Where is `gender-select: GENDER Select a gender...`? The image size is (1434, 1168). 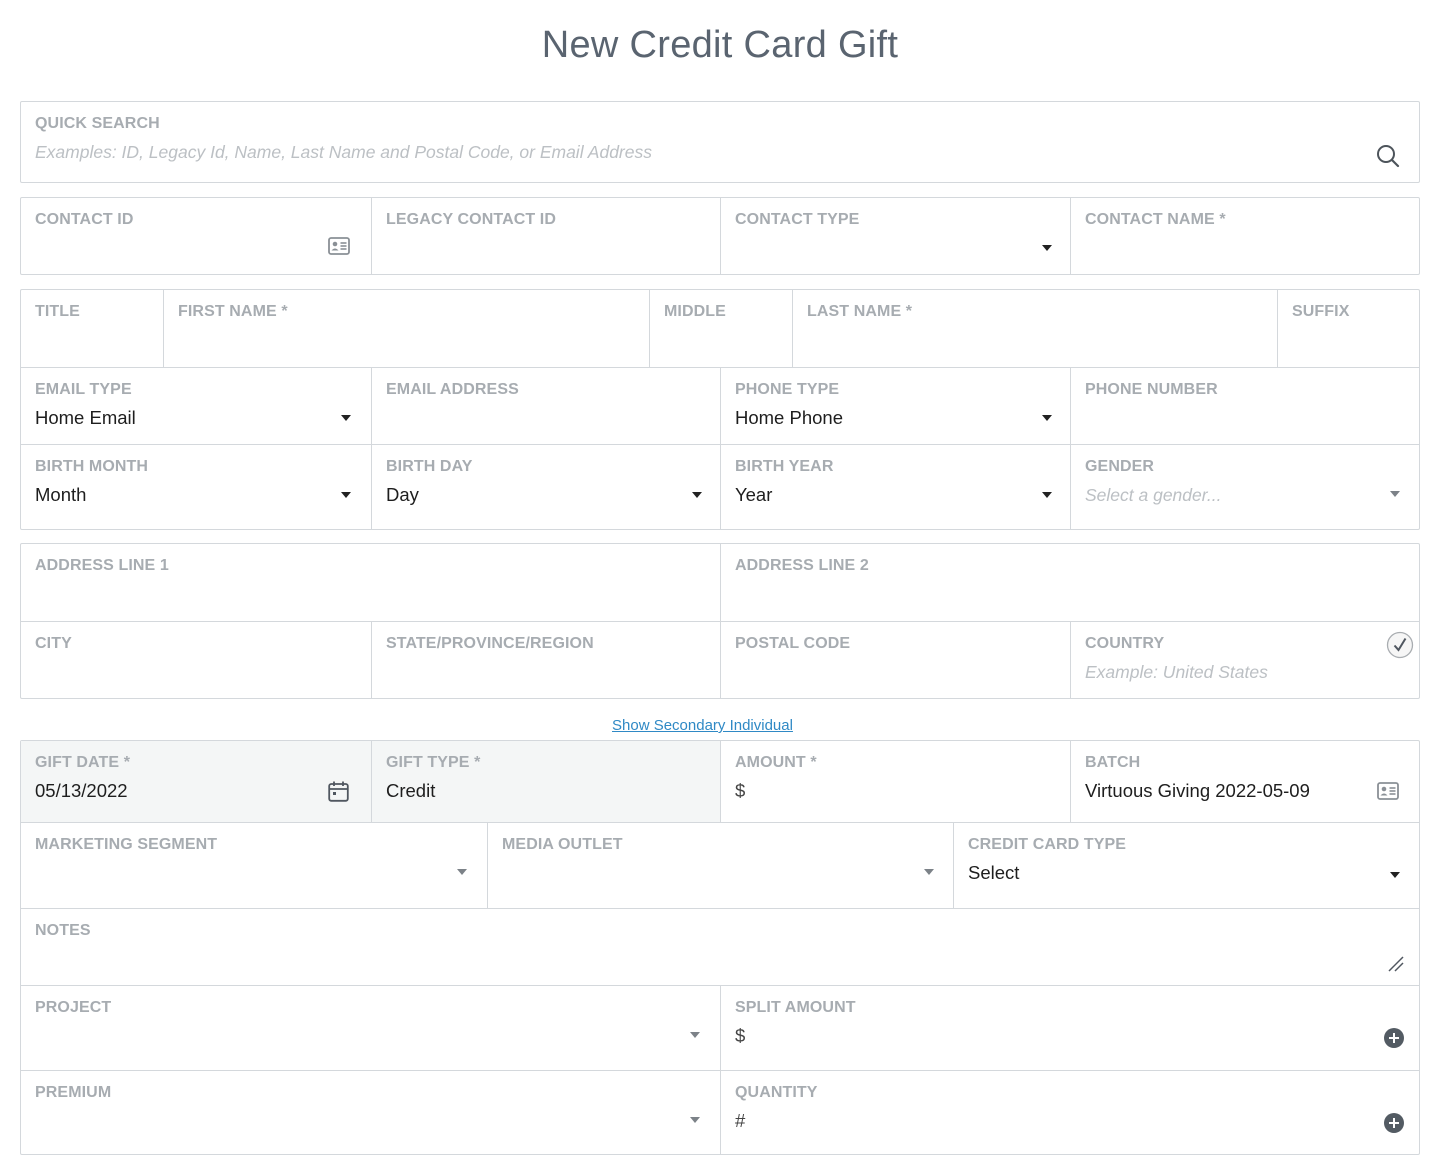 gender-select: GENDER Select a gender... is located at coordinates (1244, 487).